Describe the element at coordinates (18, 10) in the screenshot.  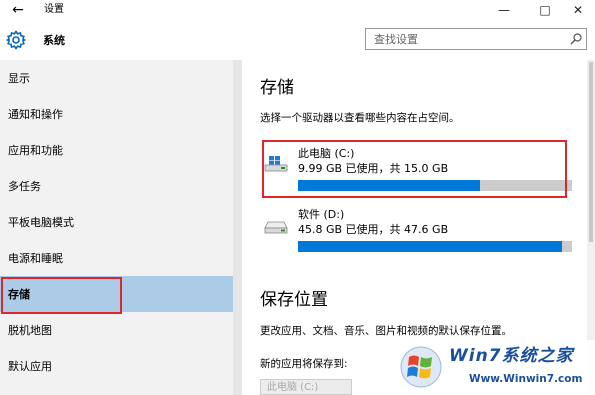
I see `arrow-left-icon: ←` at that location.